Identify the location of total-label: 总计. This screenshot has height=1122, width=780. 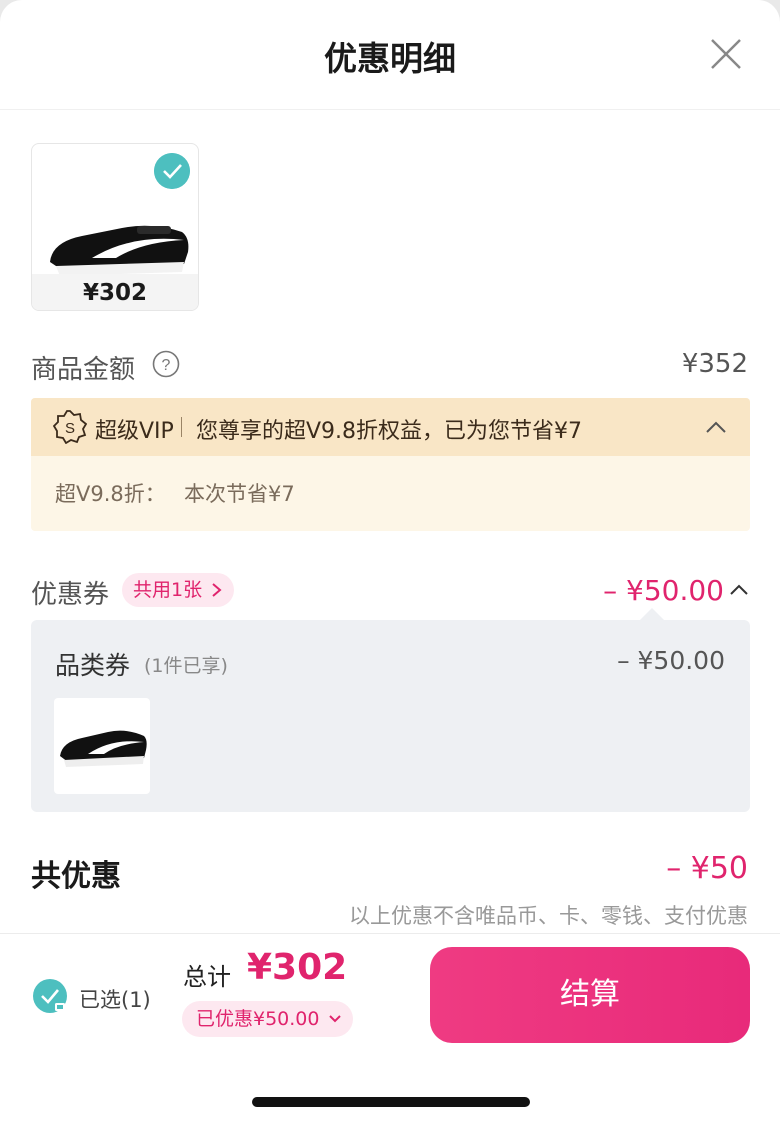
(207, 977).